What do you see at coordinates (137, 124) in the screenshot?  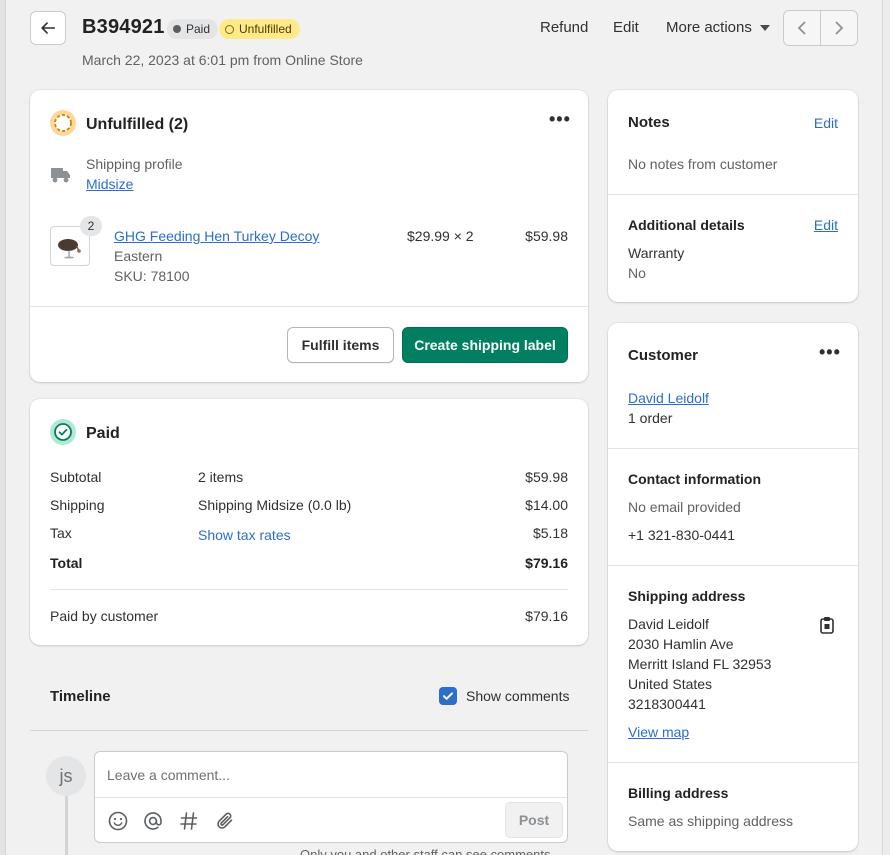 I see `unfulfilled-title: Unfulfilled (2)` at bounding box center [137, 124].